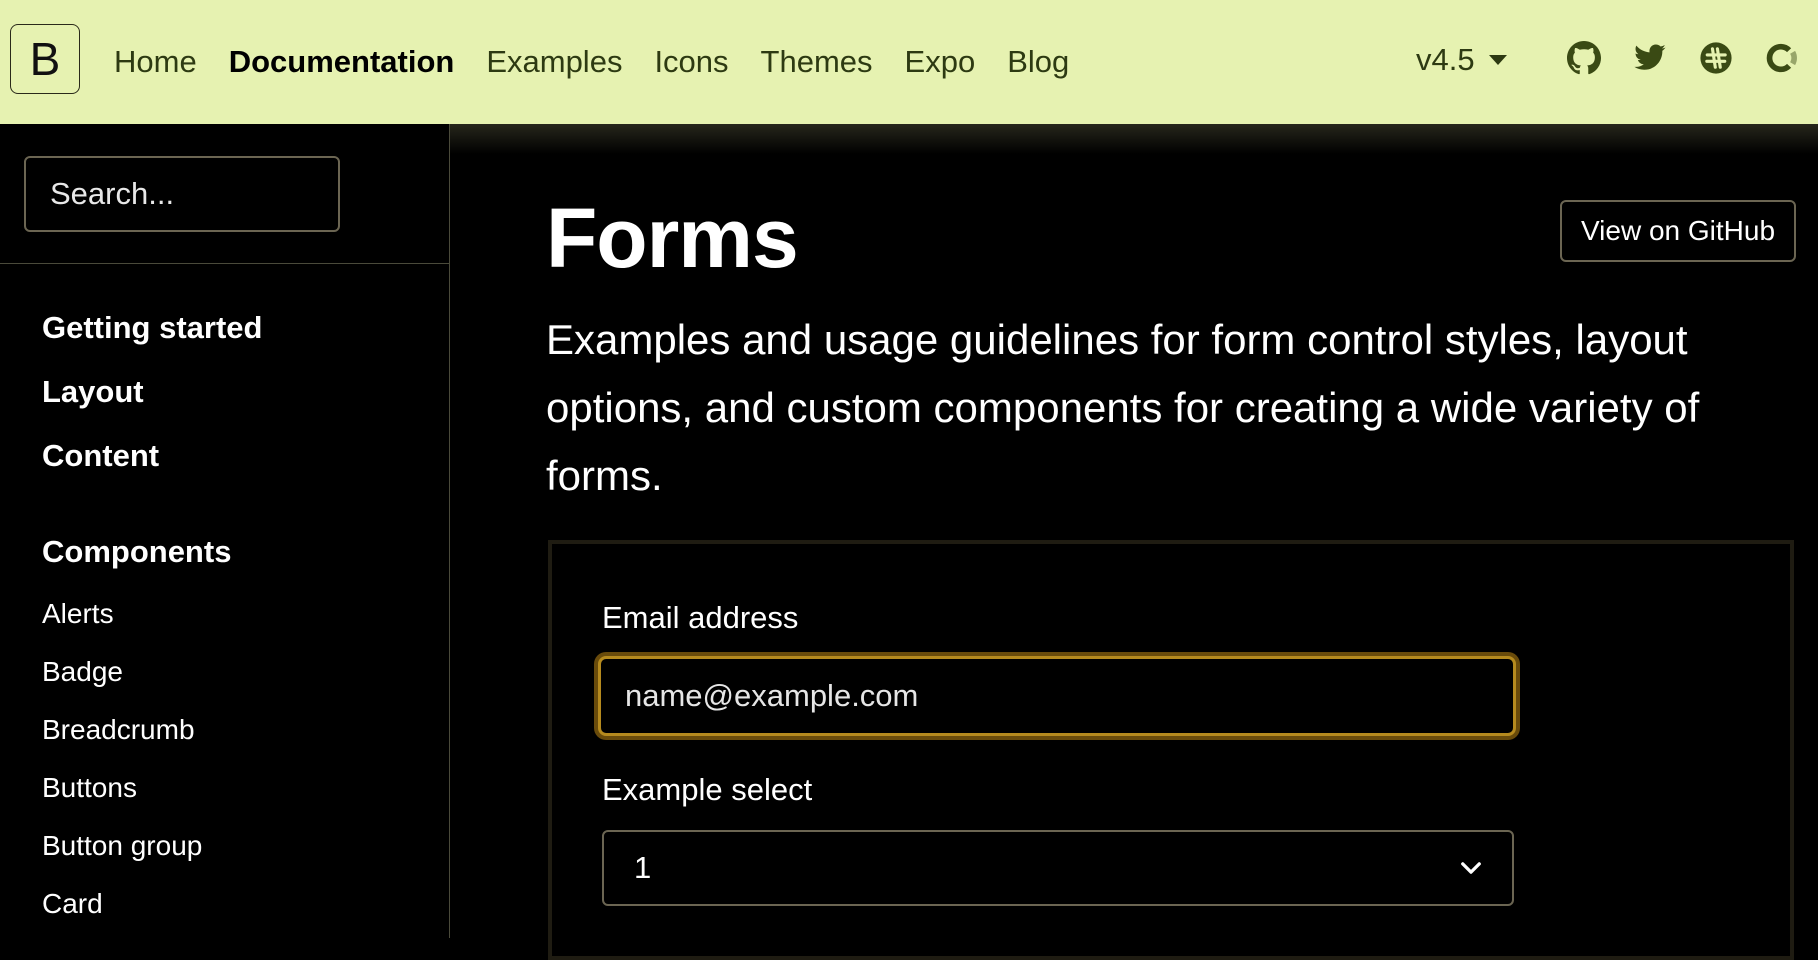  I want to click on opencollective-icon, so click(1782, 58).